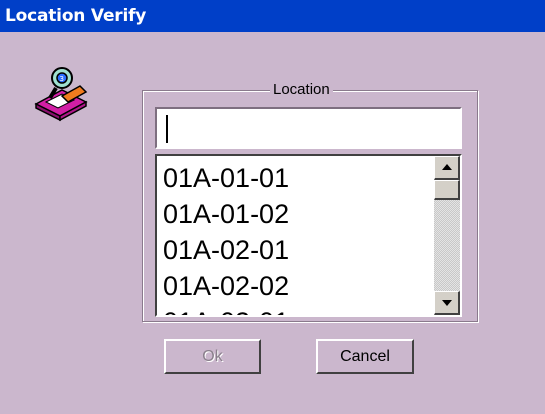 The image size is (545, 414). What do you see at coordinates (447, 235) in the screenshot?
I see `vertical-scrollbar` at bounding box center [447, 235].